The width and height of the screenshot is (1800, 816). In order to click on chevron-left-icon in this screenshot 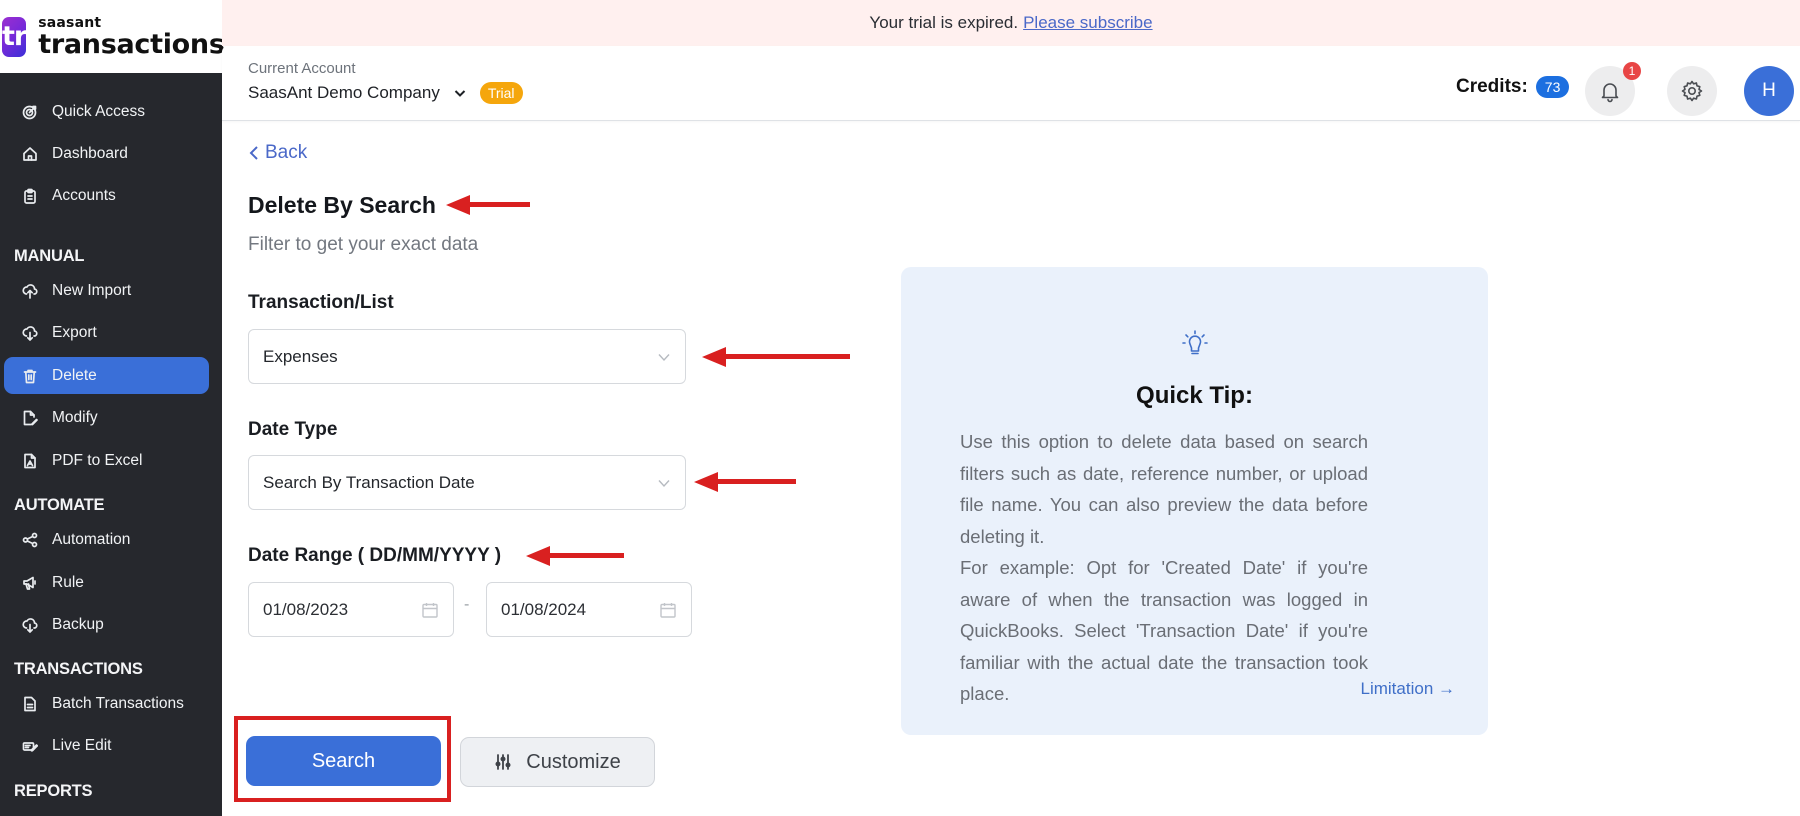, I will do `click(253, 153)`.